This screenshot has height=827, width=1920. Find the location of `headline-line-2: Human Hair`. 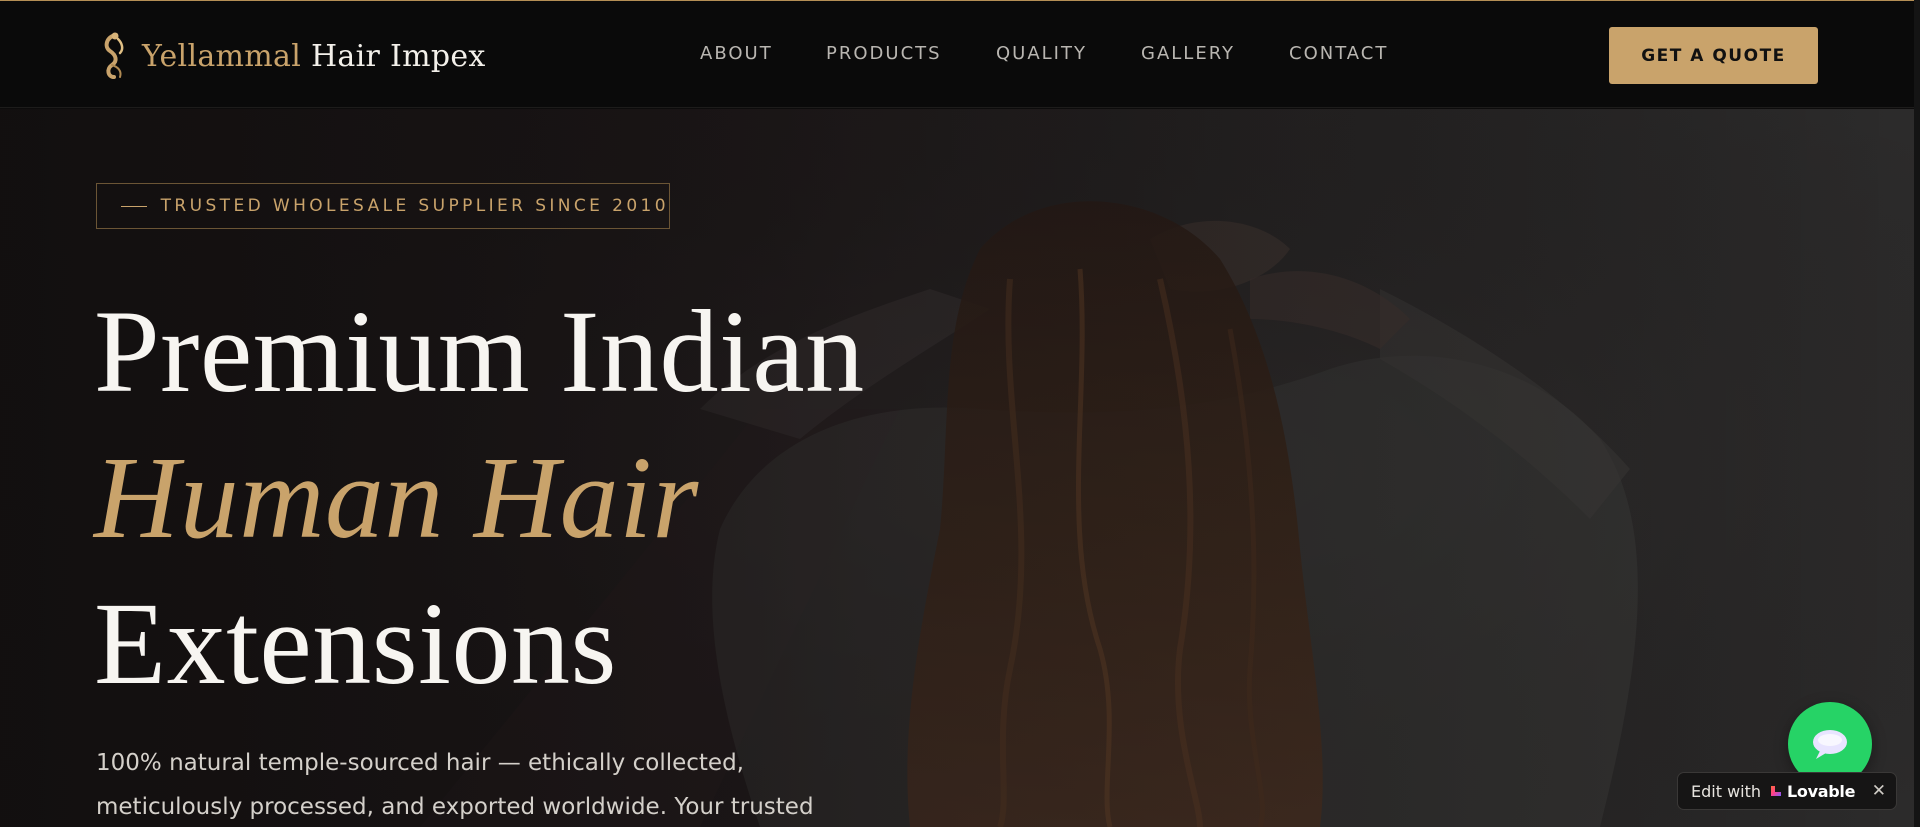

headline-line-2: Human Hair is located at coordinates (396, 497).